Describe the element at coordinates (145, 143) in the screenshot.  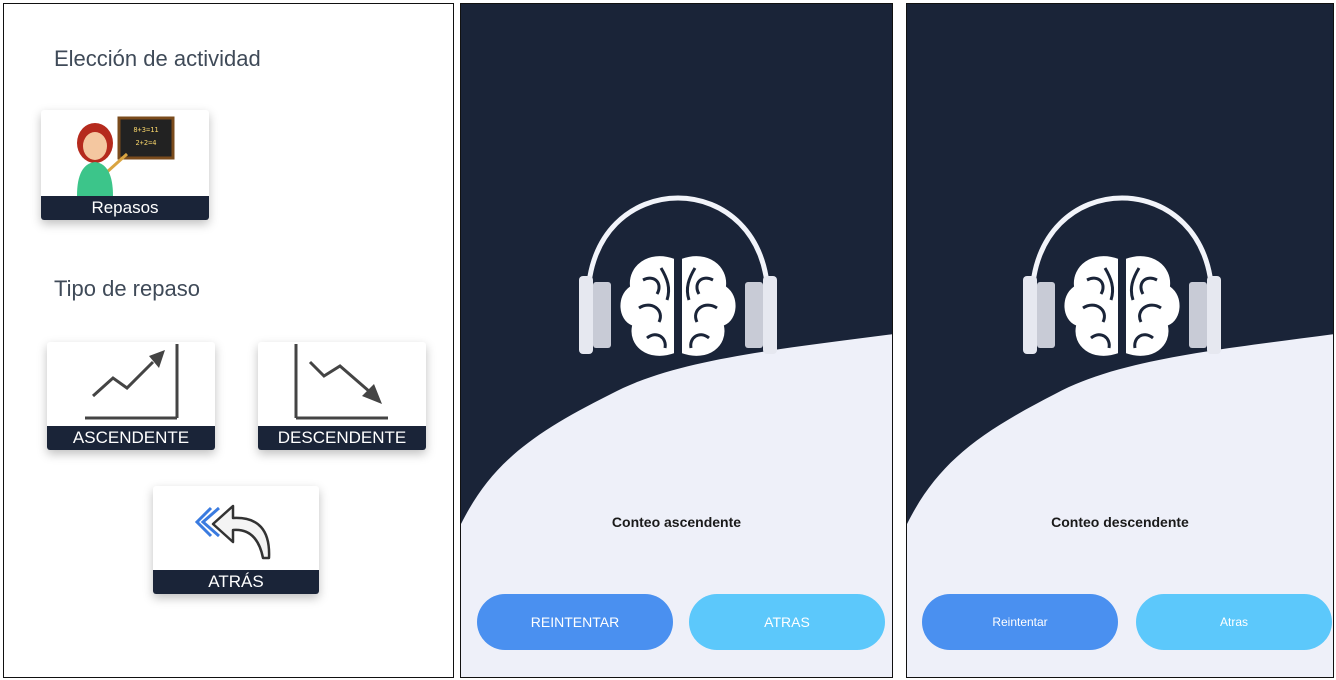
I see `chalkboard-text-2: 2+2=4` at that location.